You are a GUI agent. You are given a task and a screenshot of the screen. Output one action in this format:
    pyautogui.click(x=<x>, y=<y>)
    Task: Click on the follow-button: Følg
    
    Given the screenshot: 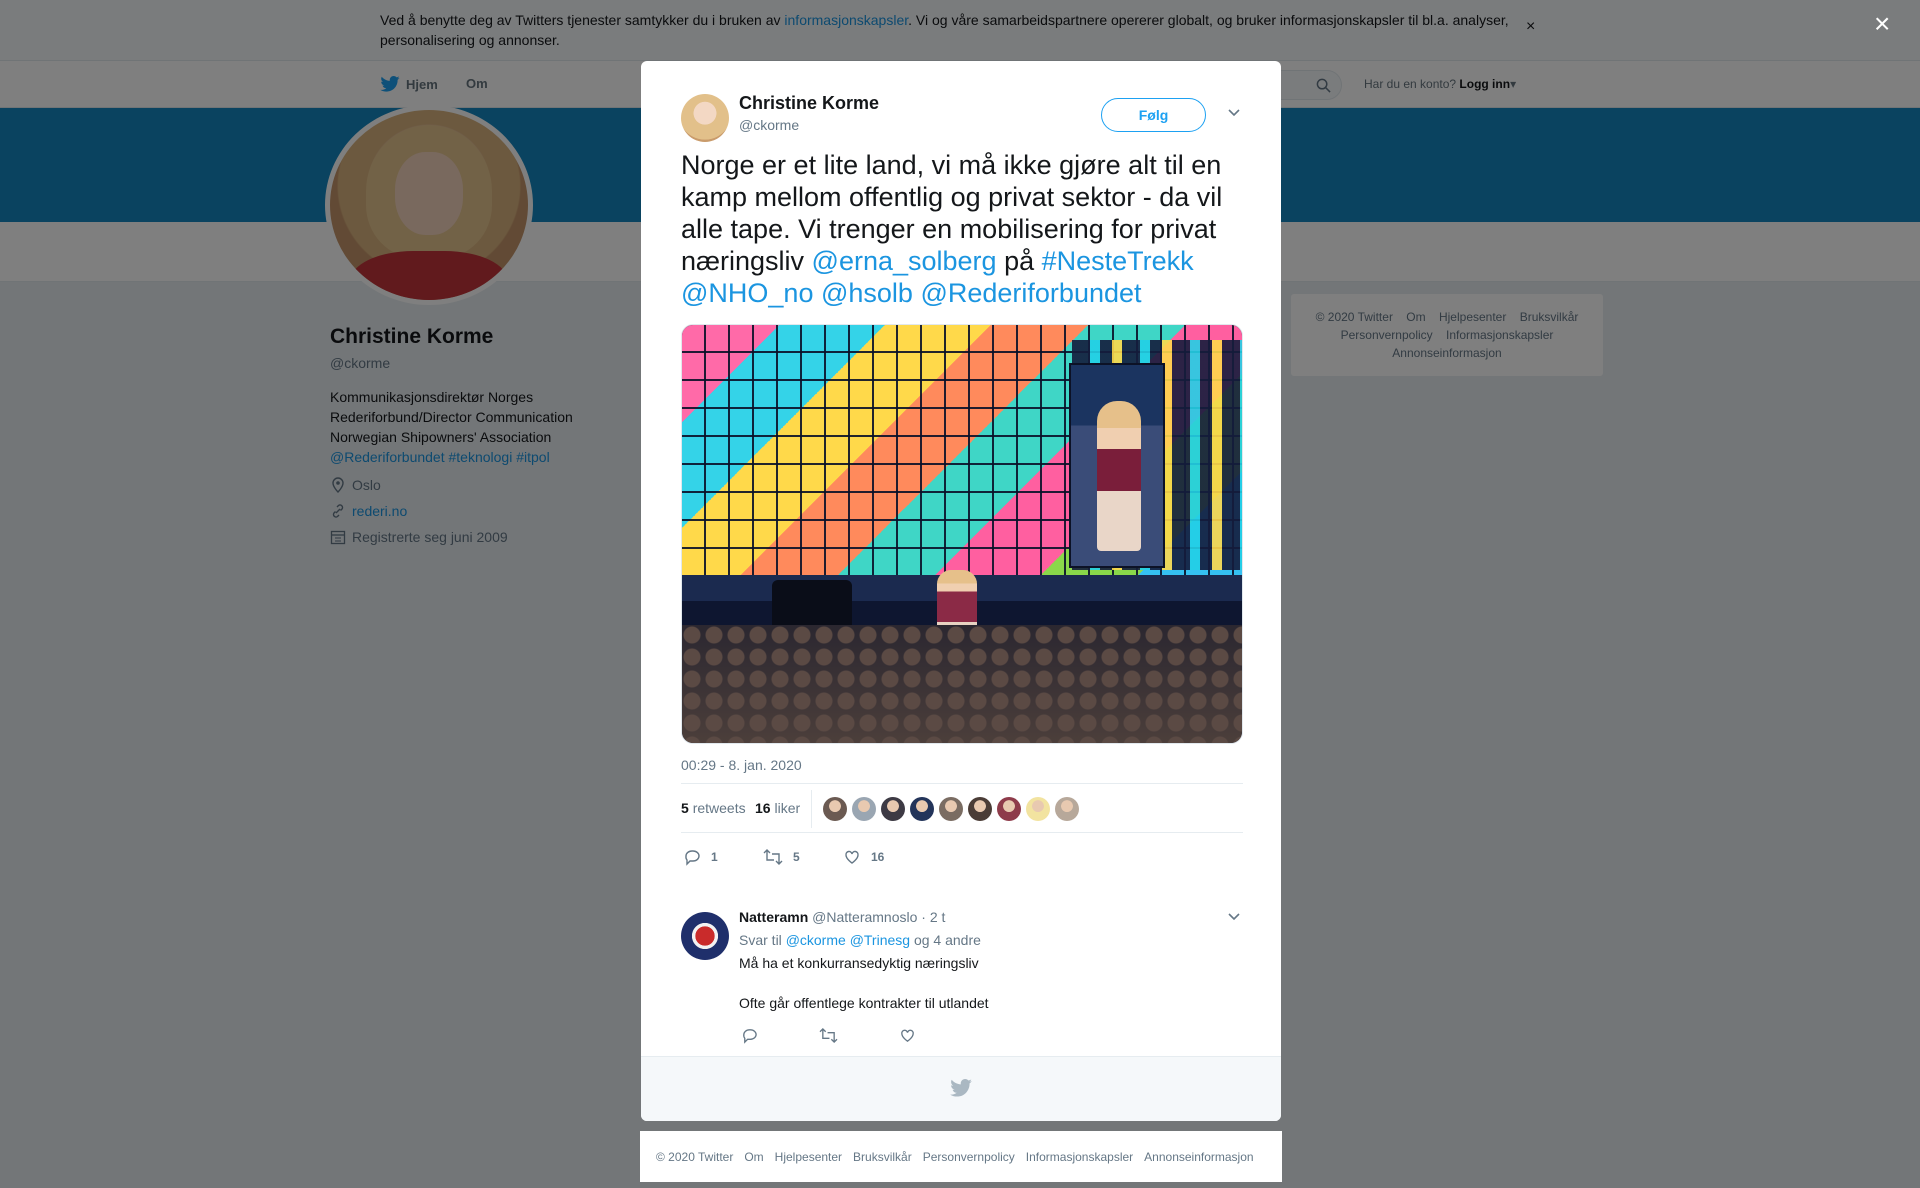 What is the action you would take?
    pyautogui.click(x=1153, y=115)
    